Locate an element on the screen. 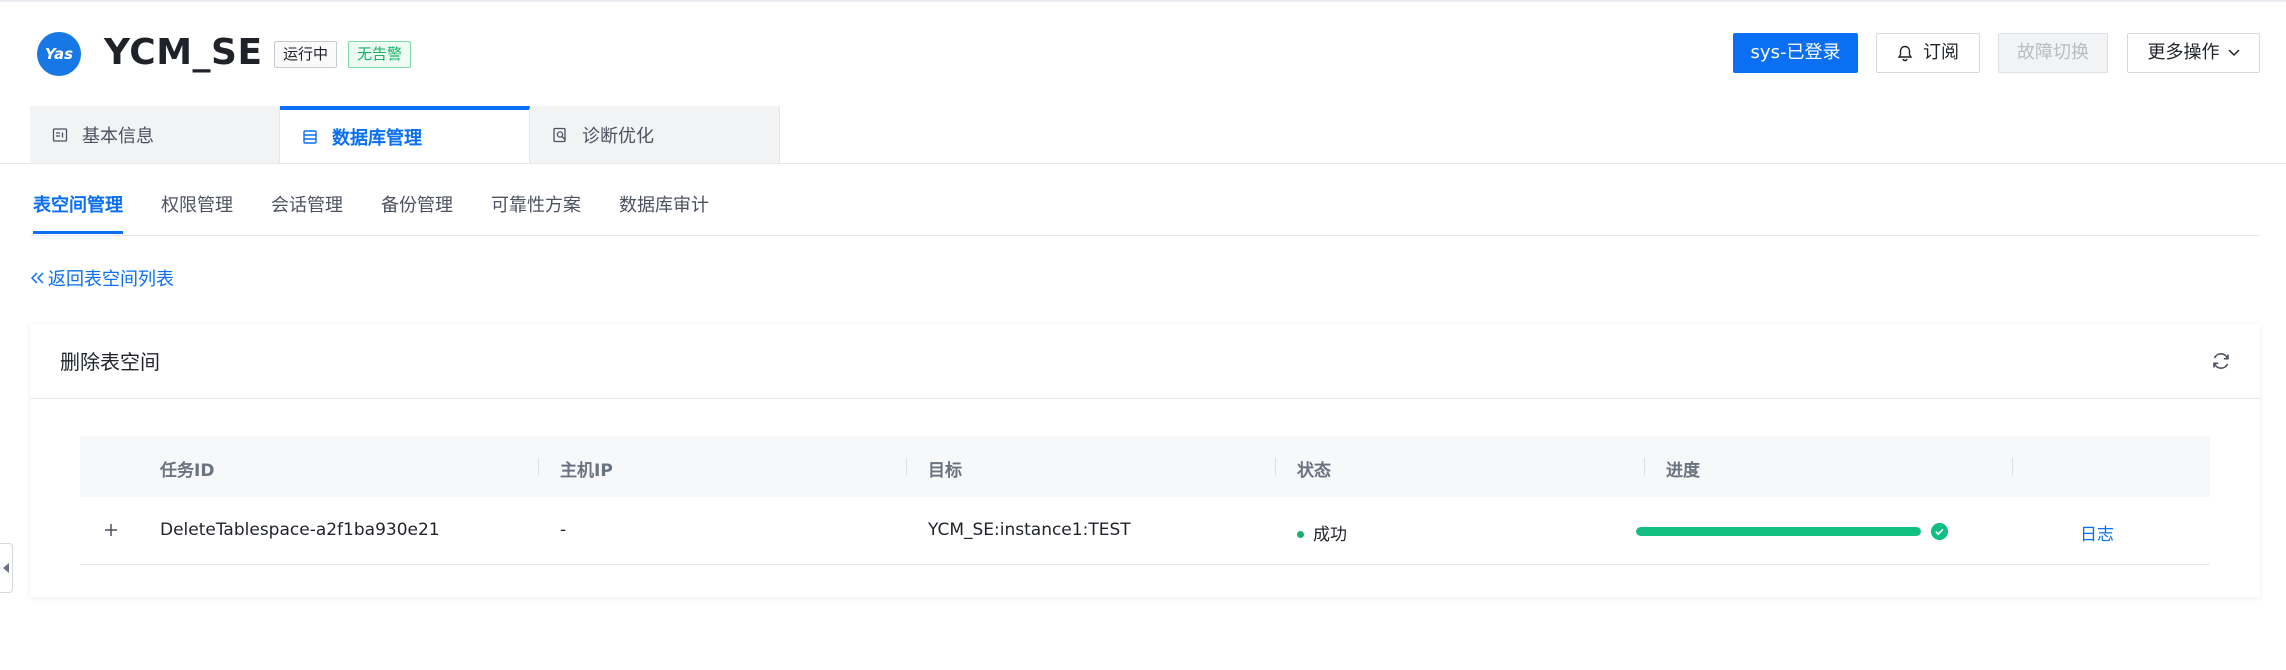 The width and height of the screenshot is (2286, 670). tab-database-management: 数据库管理 is located at coordinates (405, 135).